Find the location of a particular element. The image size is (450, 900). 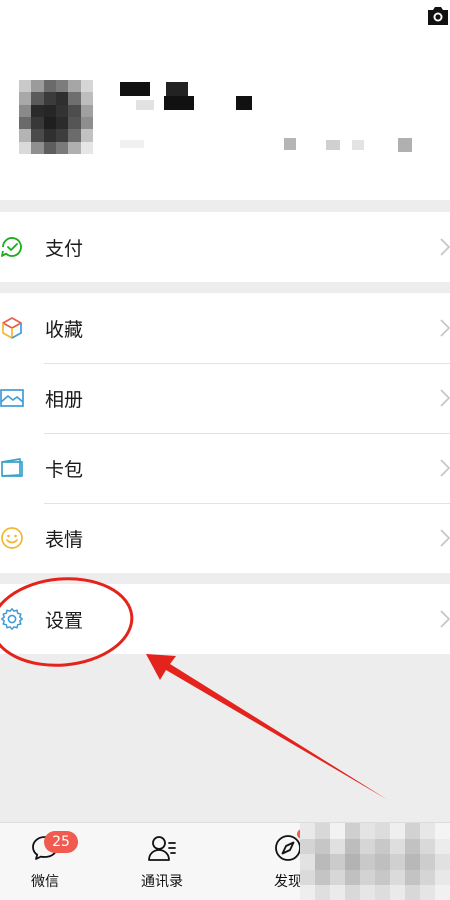

menu-group-pay: 支付 is located at coordinates (225, 247).